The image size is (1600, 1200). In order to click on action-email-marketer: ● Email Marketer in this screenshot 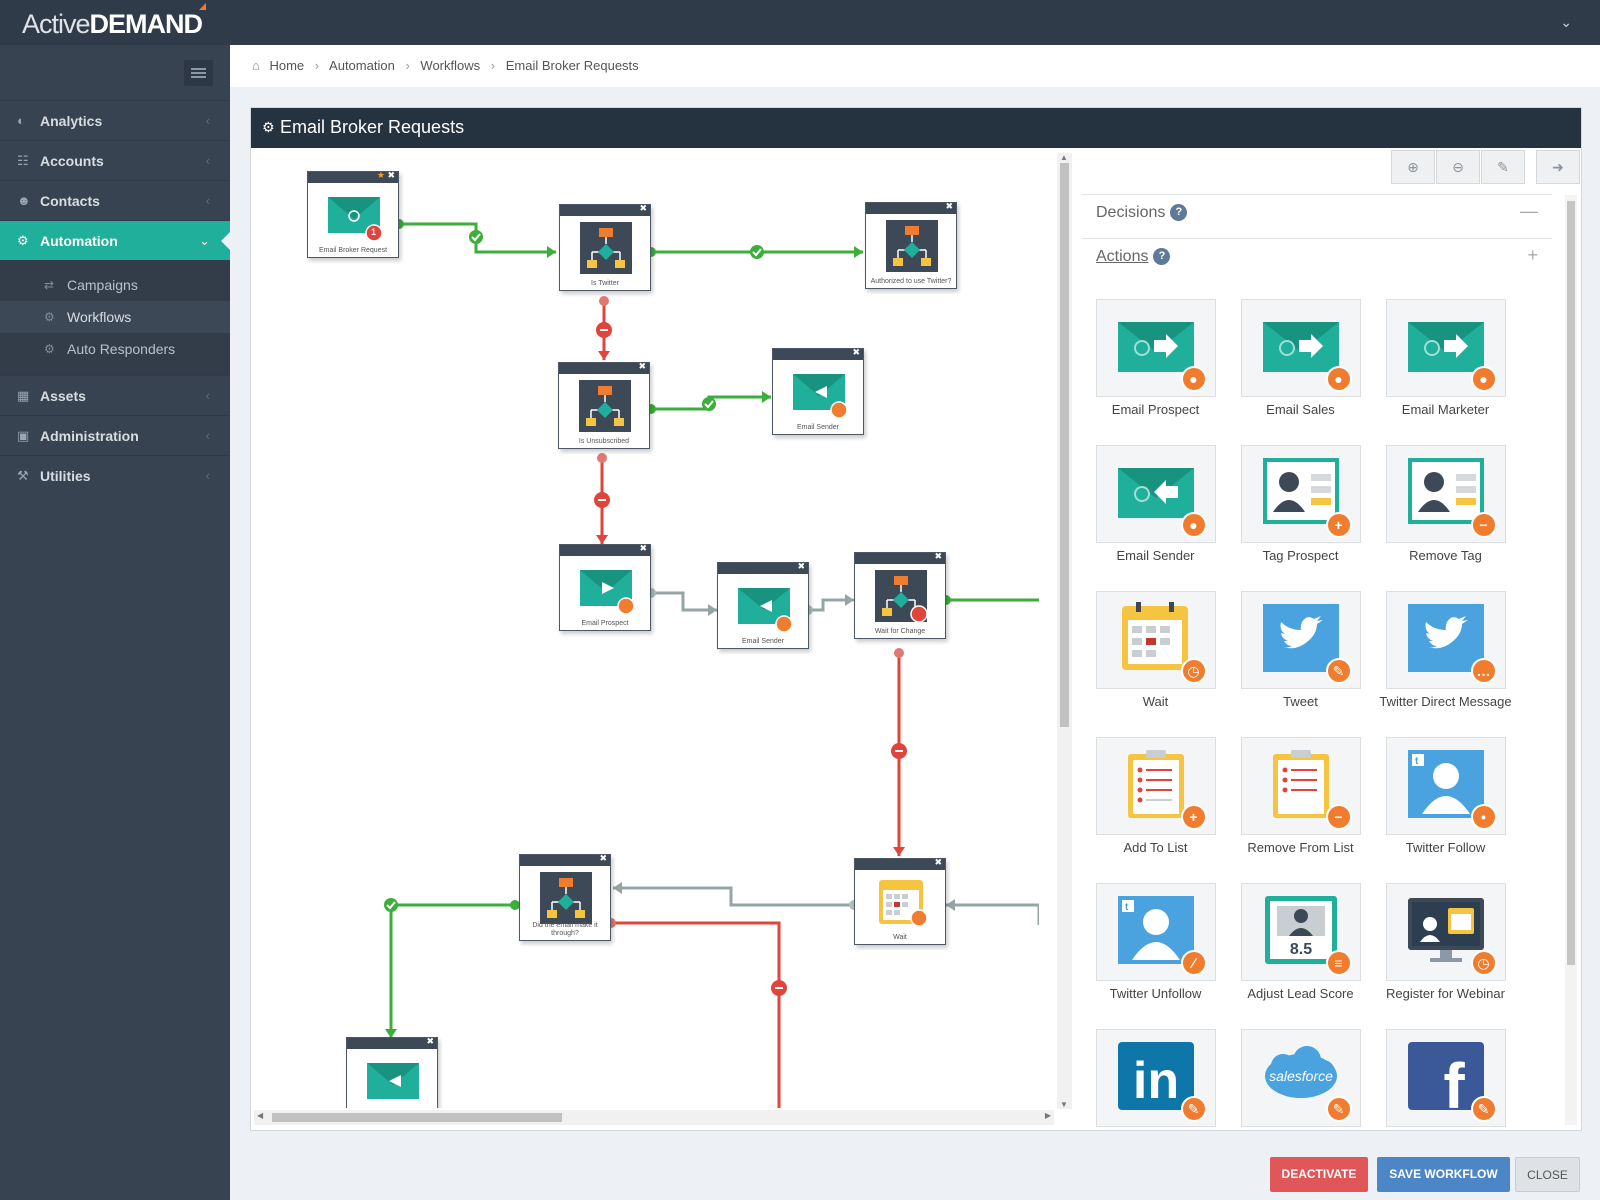, I will do `click(1445, 359)`.